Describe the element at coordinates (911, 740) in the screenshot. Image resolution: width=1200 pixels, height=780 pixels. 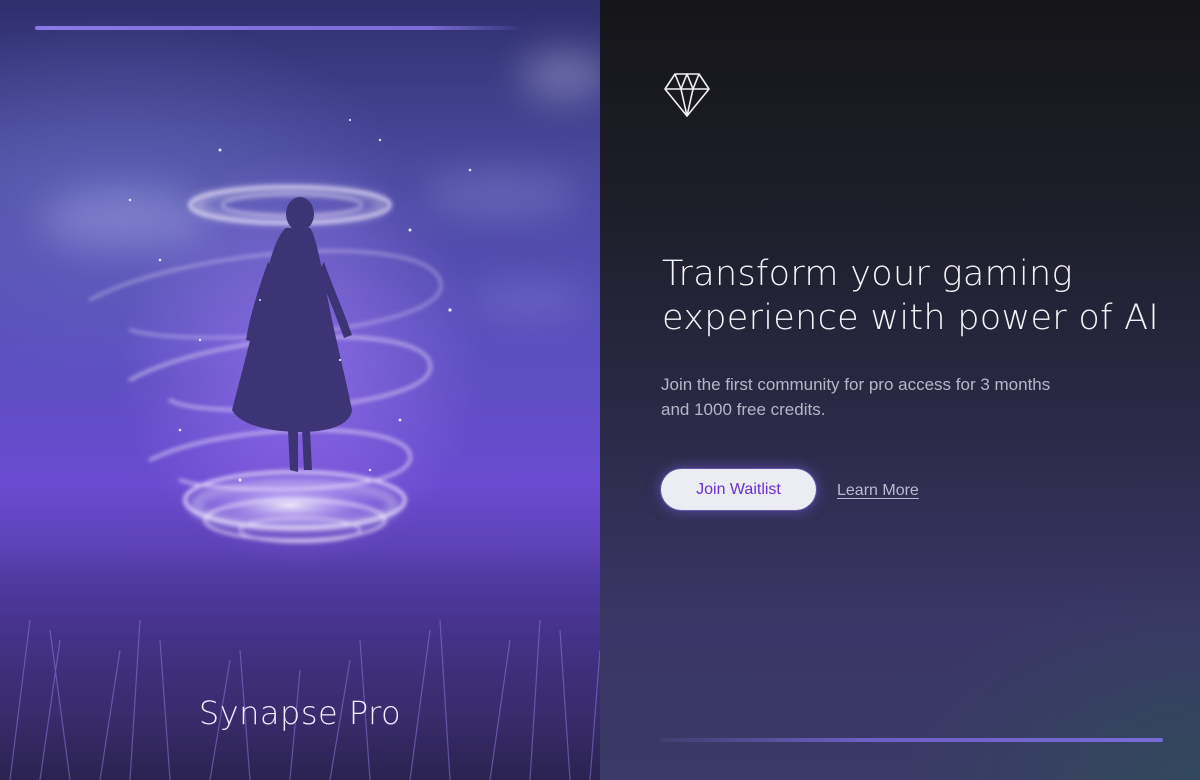
I see `bottom-accent-line` at that location.